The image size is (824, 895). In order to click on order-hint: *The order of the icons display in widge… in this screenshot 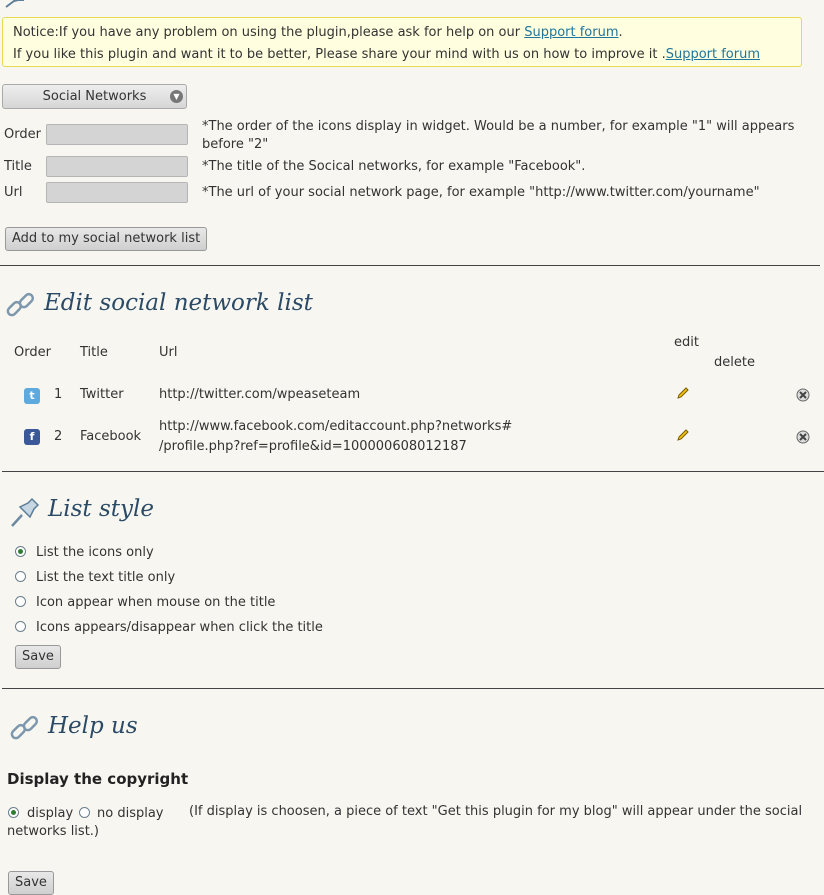, I will do `click(509, 136)`.